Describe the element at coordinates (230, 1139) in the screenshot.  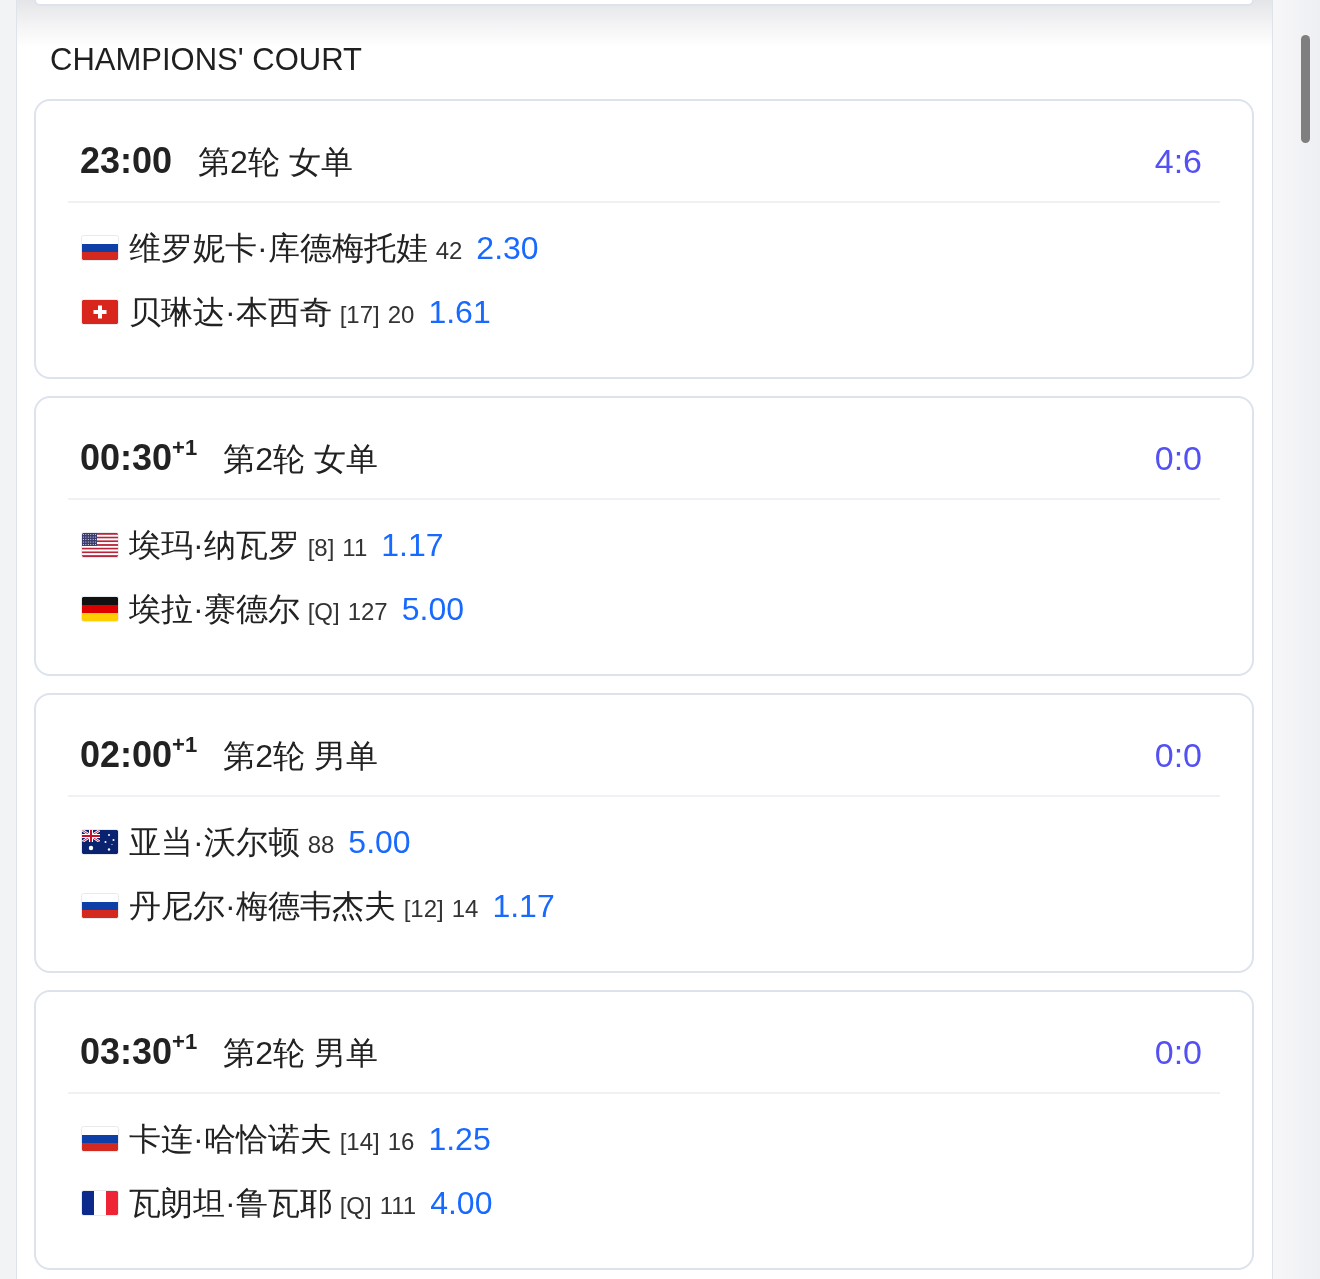
I see `player-name: 卡连·哈恰诺夫` at that location.